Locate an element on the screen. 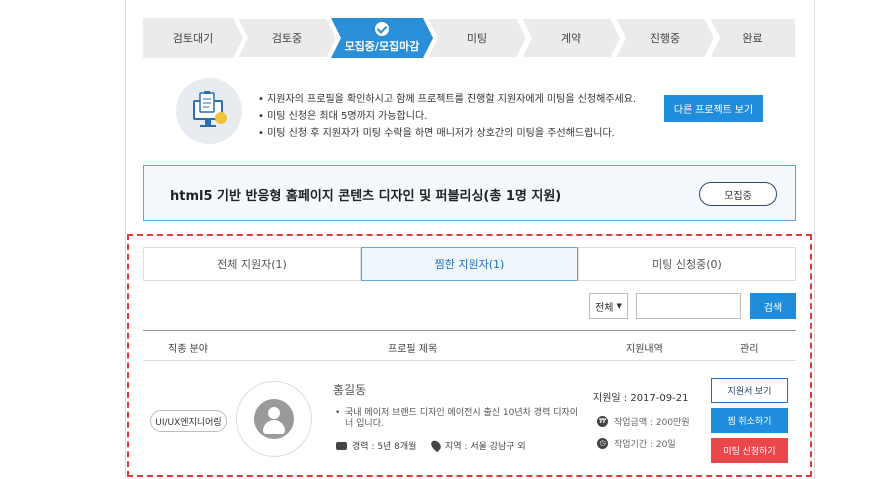 The height and width of the screenshot is (479, 871). table-header: 직종 분야 프로필 제목 지원내역 관리 is located at coordinates (469, 345).